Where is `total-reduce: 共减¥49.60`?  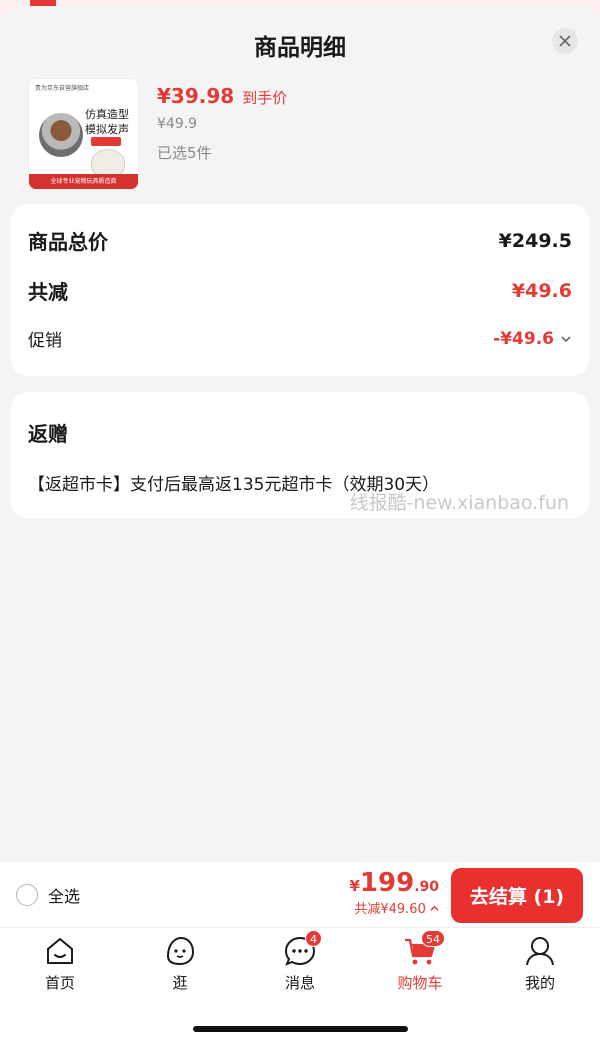
total-reduce: 共减¥49.60 is located at coordinates (394, 907).